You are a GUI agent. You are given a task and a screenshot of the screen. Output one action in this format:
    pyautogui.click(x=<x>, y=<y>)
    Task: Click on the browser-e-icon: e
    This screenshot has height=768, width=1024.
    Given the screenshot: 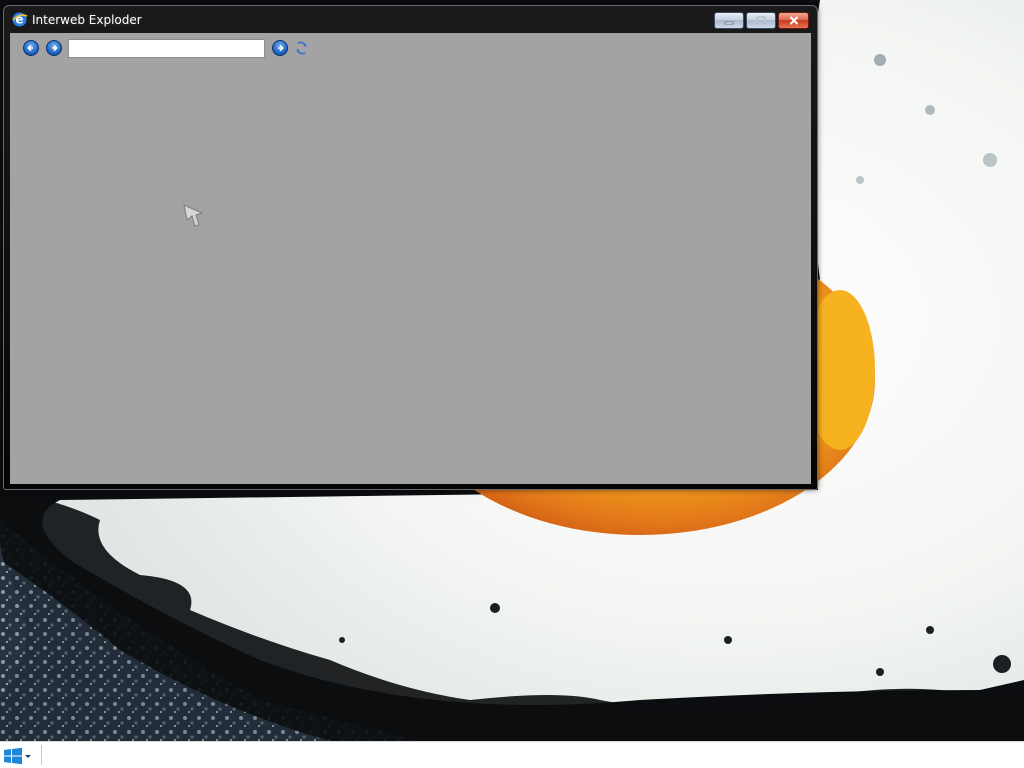 What is the action you would take?
    pyautogui.click(x=20, y=19)
    